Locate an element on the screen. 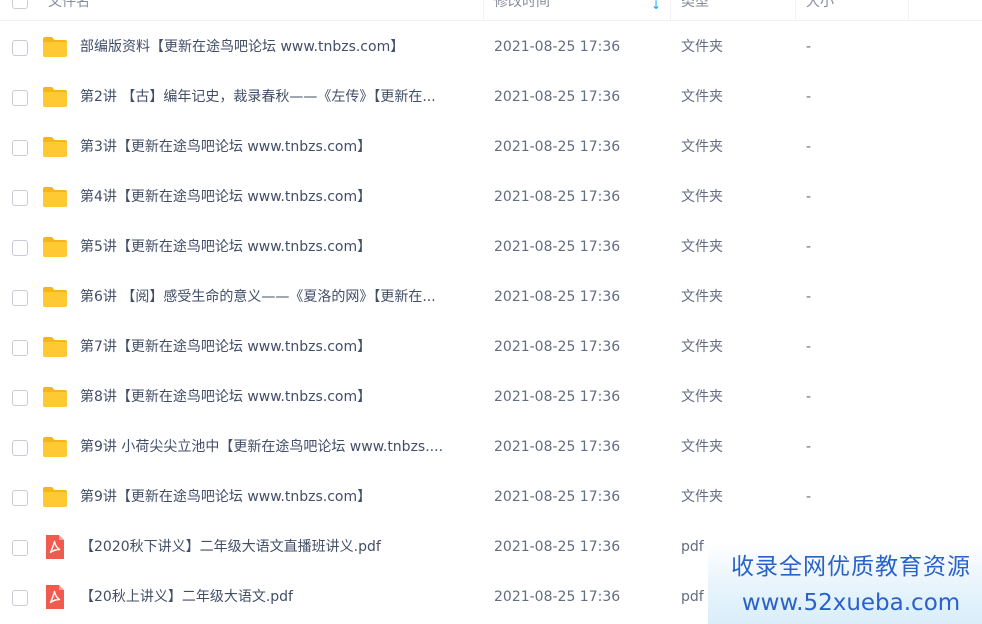  file-name: 第8讲【更新在途鸟吧论坛 www.tnbzs.com】 is located at coordinates (277, 397).